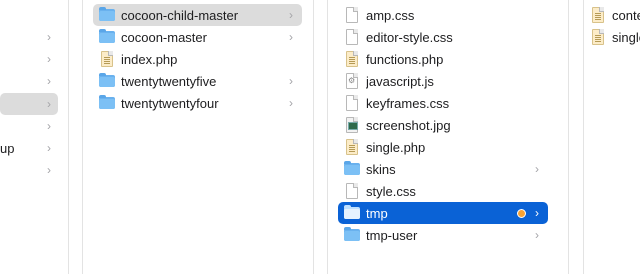 The width and height of the screenshot is (640, 274). I want to click on item-label: style.css, so click(391, 191).